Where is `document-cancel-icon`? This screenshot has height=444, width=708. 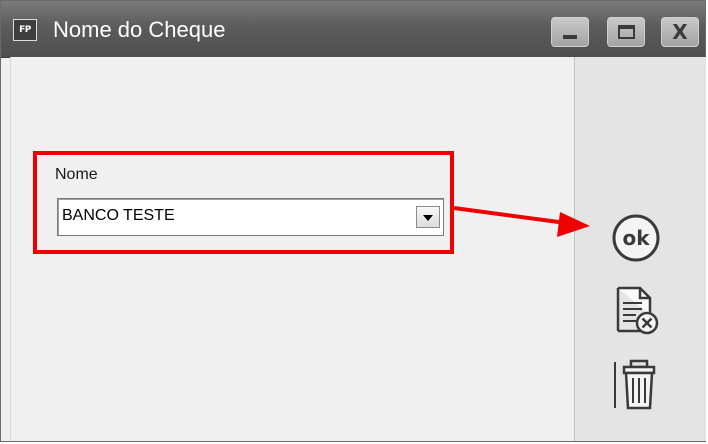
document-cancel-icon is located at coordinates (637, 310).